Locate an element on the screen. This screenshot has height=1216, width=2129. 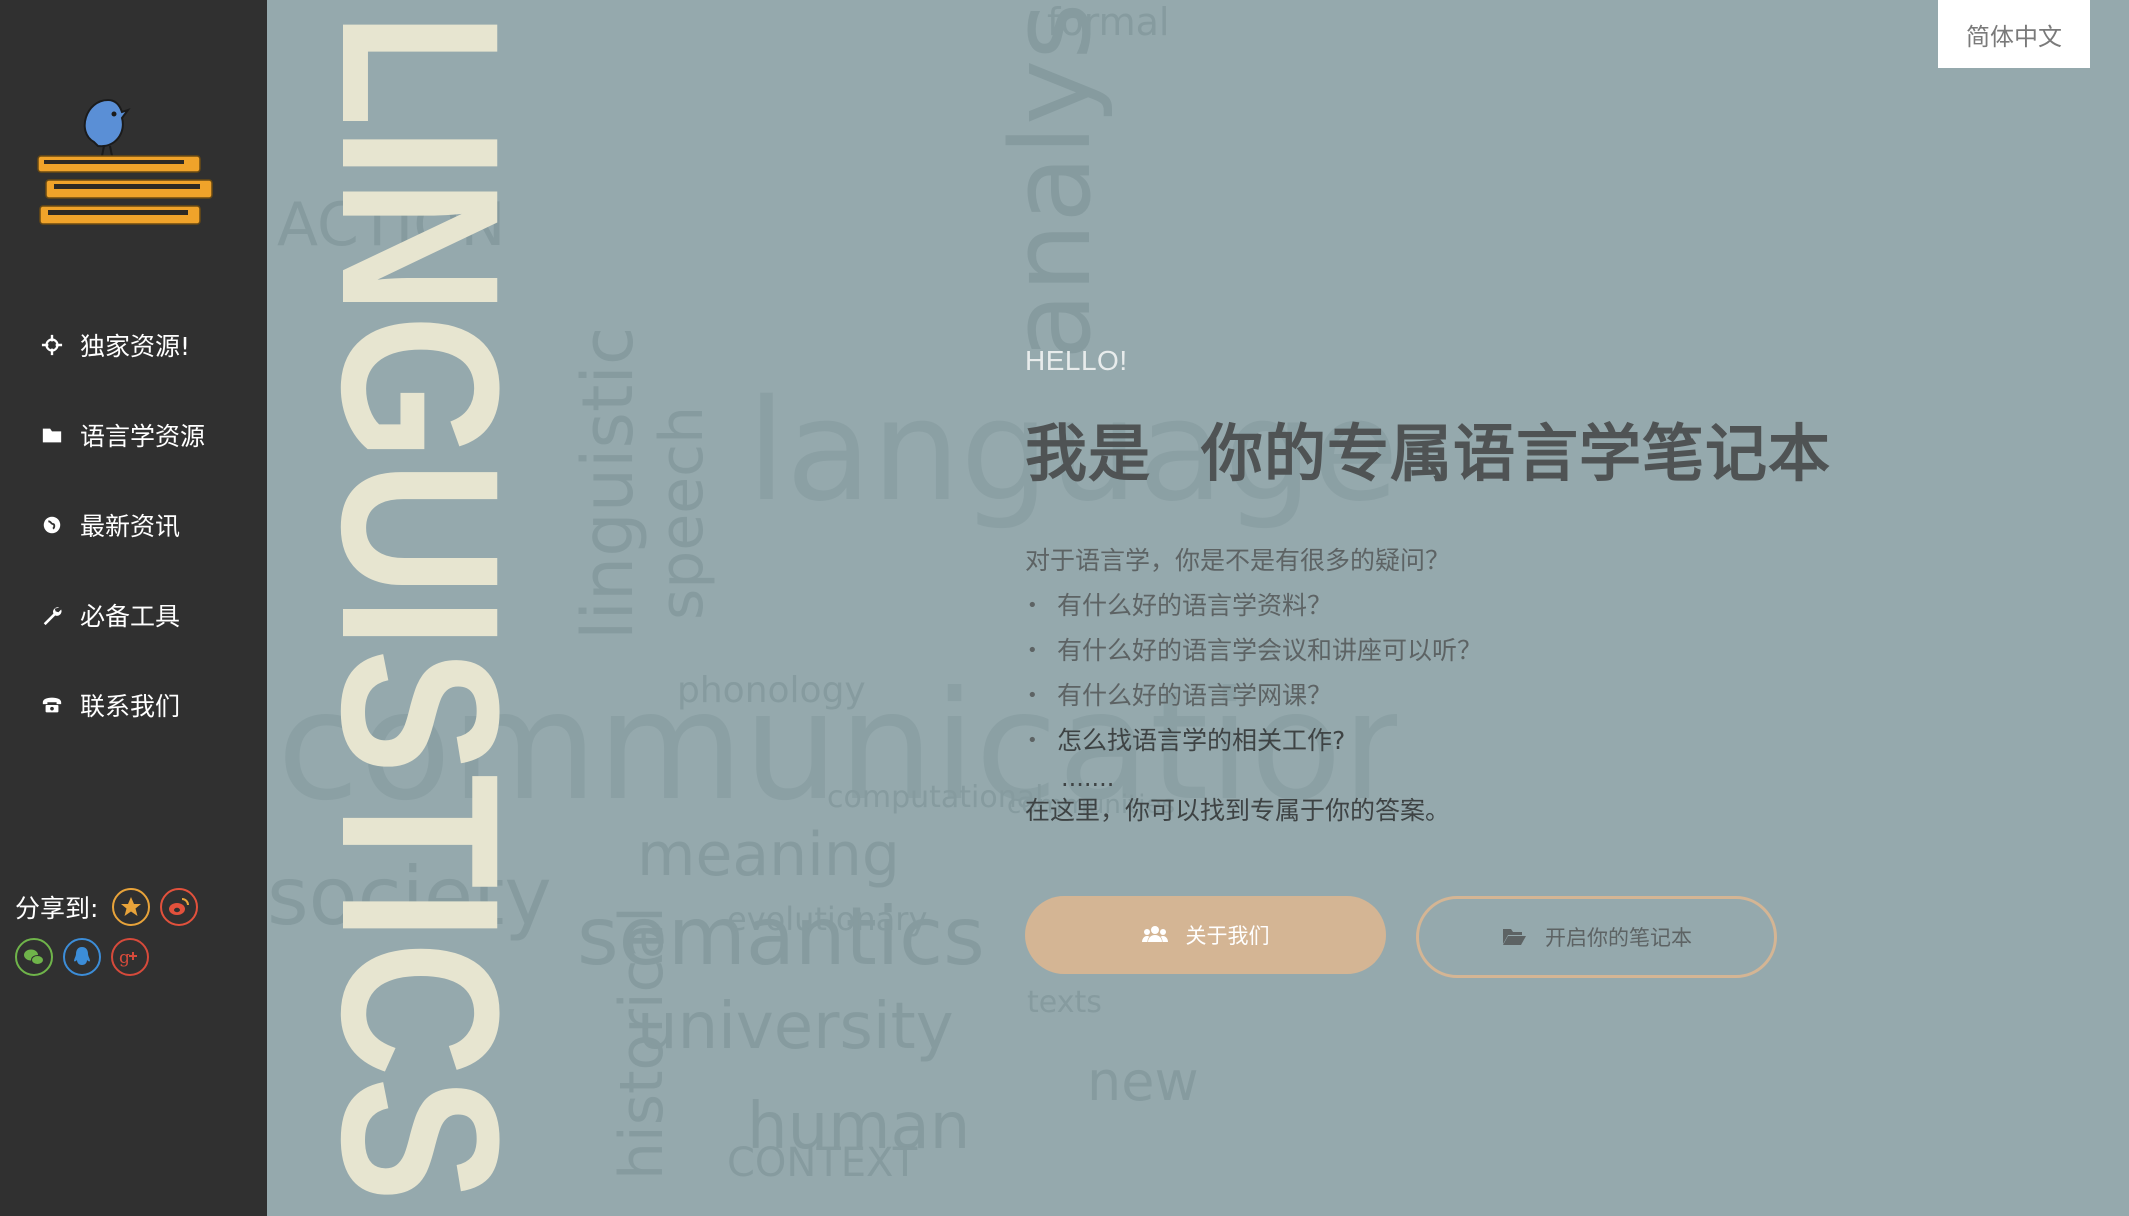
share-weibo-button is located at coordinates (179, 907).